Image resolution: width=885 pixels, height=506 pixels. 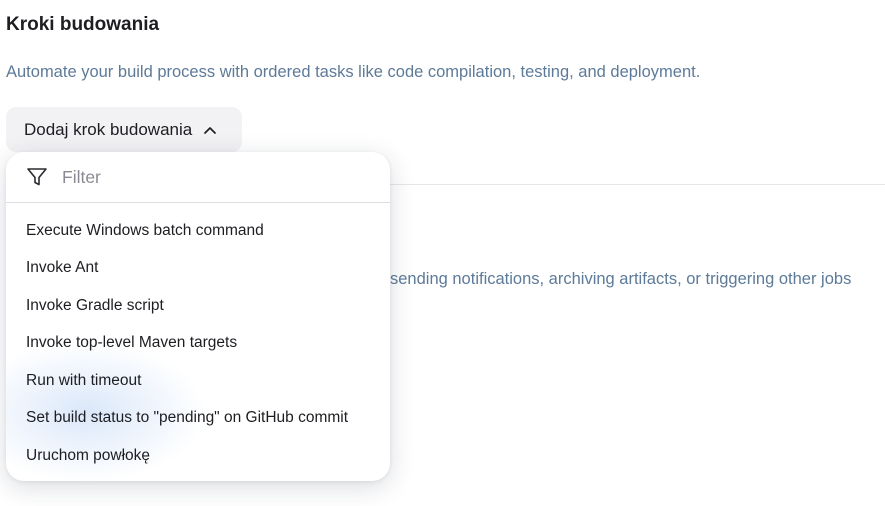 I want to click on menu-item: Uruchom powłokę, so click(x=198, y=456).